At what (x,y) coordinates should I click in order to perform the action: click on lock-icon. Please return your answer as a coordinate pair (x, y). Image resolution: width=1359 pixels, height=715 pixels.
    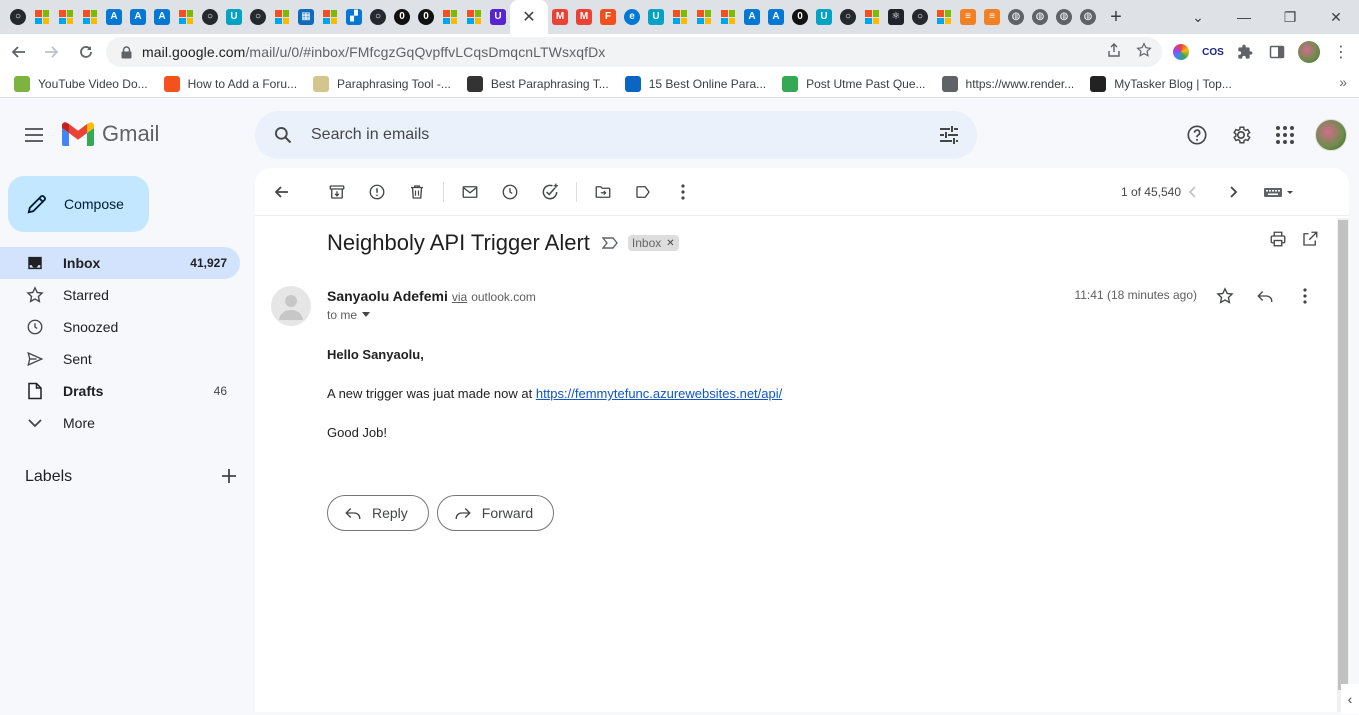
    Looking at the image, I should click on (126, 51).